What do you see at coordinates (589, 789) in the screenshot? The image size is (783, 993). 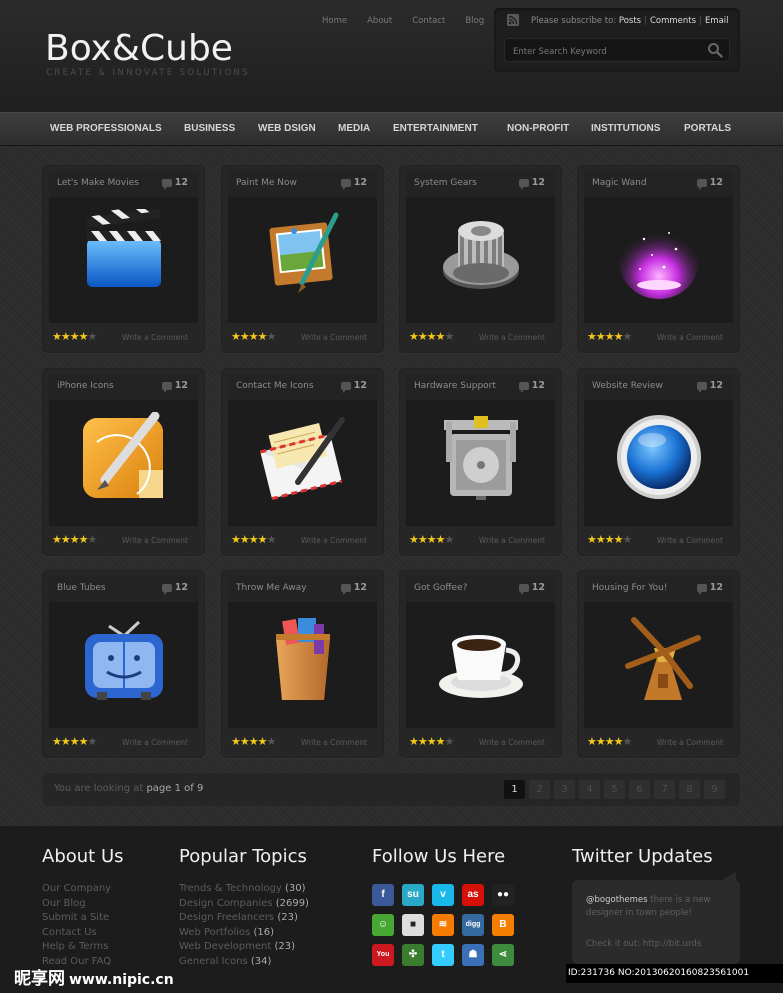 I see `page-link: 4` at bounding box center [589, 789].